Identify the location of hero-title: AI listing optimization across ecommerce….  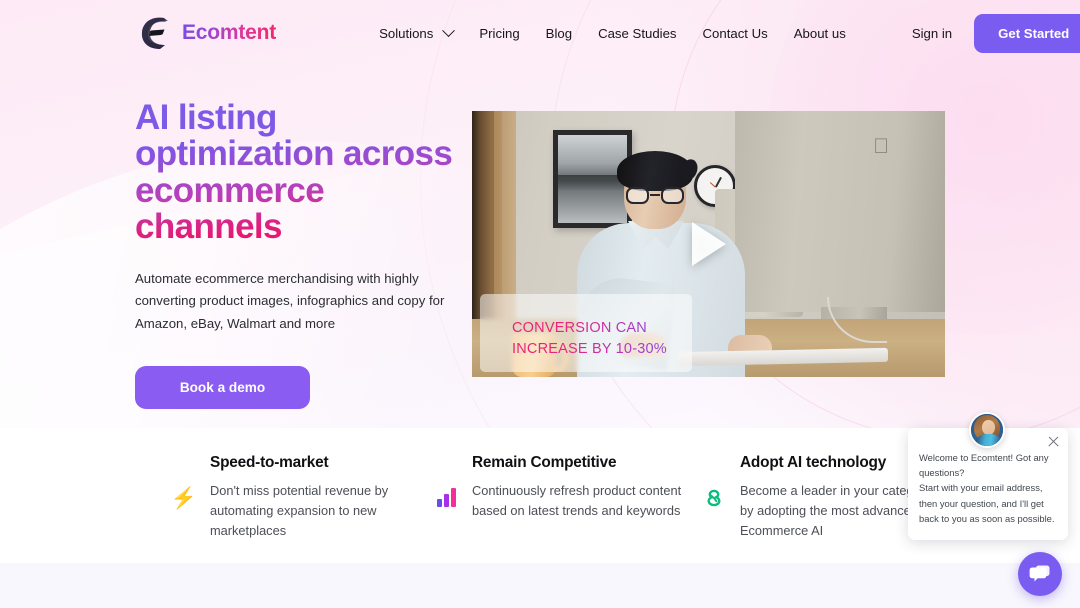
(300, 172).